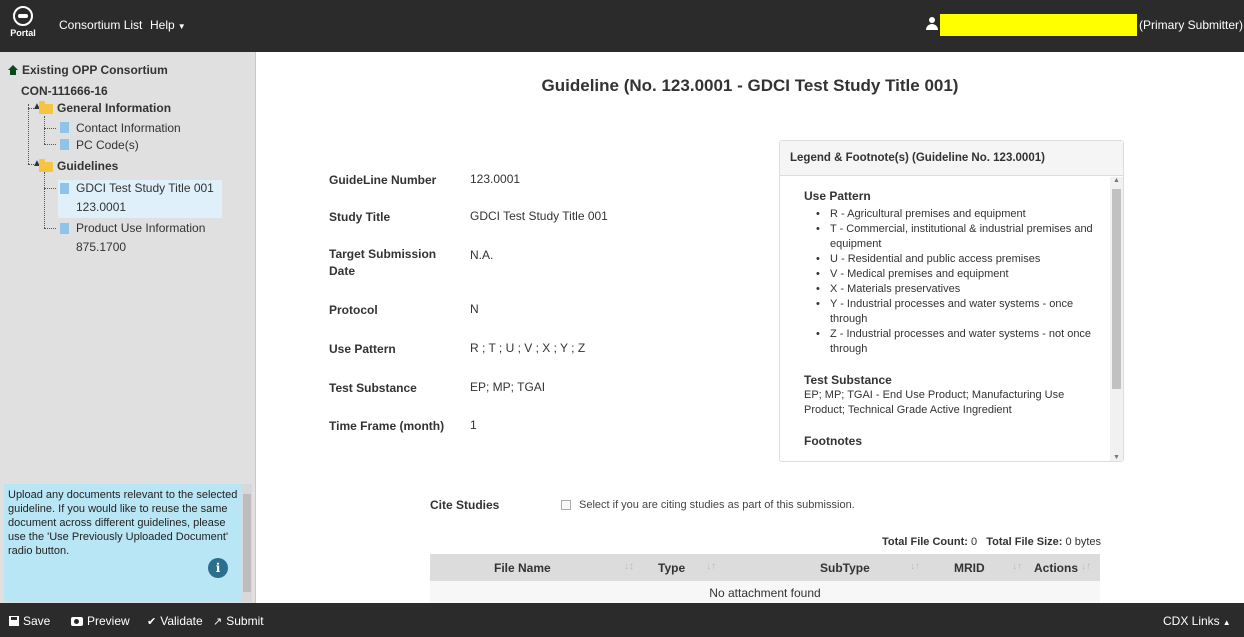  What do you see at coordinates (955, 289) in the screenshot?
I see `list-item: X - Materials preservatives` at bounding box center [955, 289].